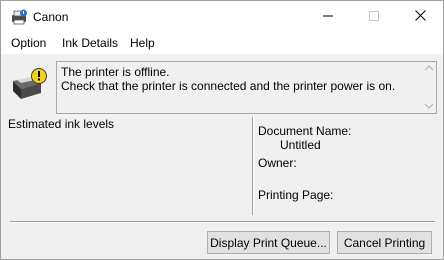 This screenshot has width=444, height=260. What do you see at coordinates (222, 43) in the screenshot?
I see `menu-bar: Option Ink Details Help` at bounding box center [222, 43].